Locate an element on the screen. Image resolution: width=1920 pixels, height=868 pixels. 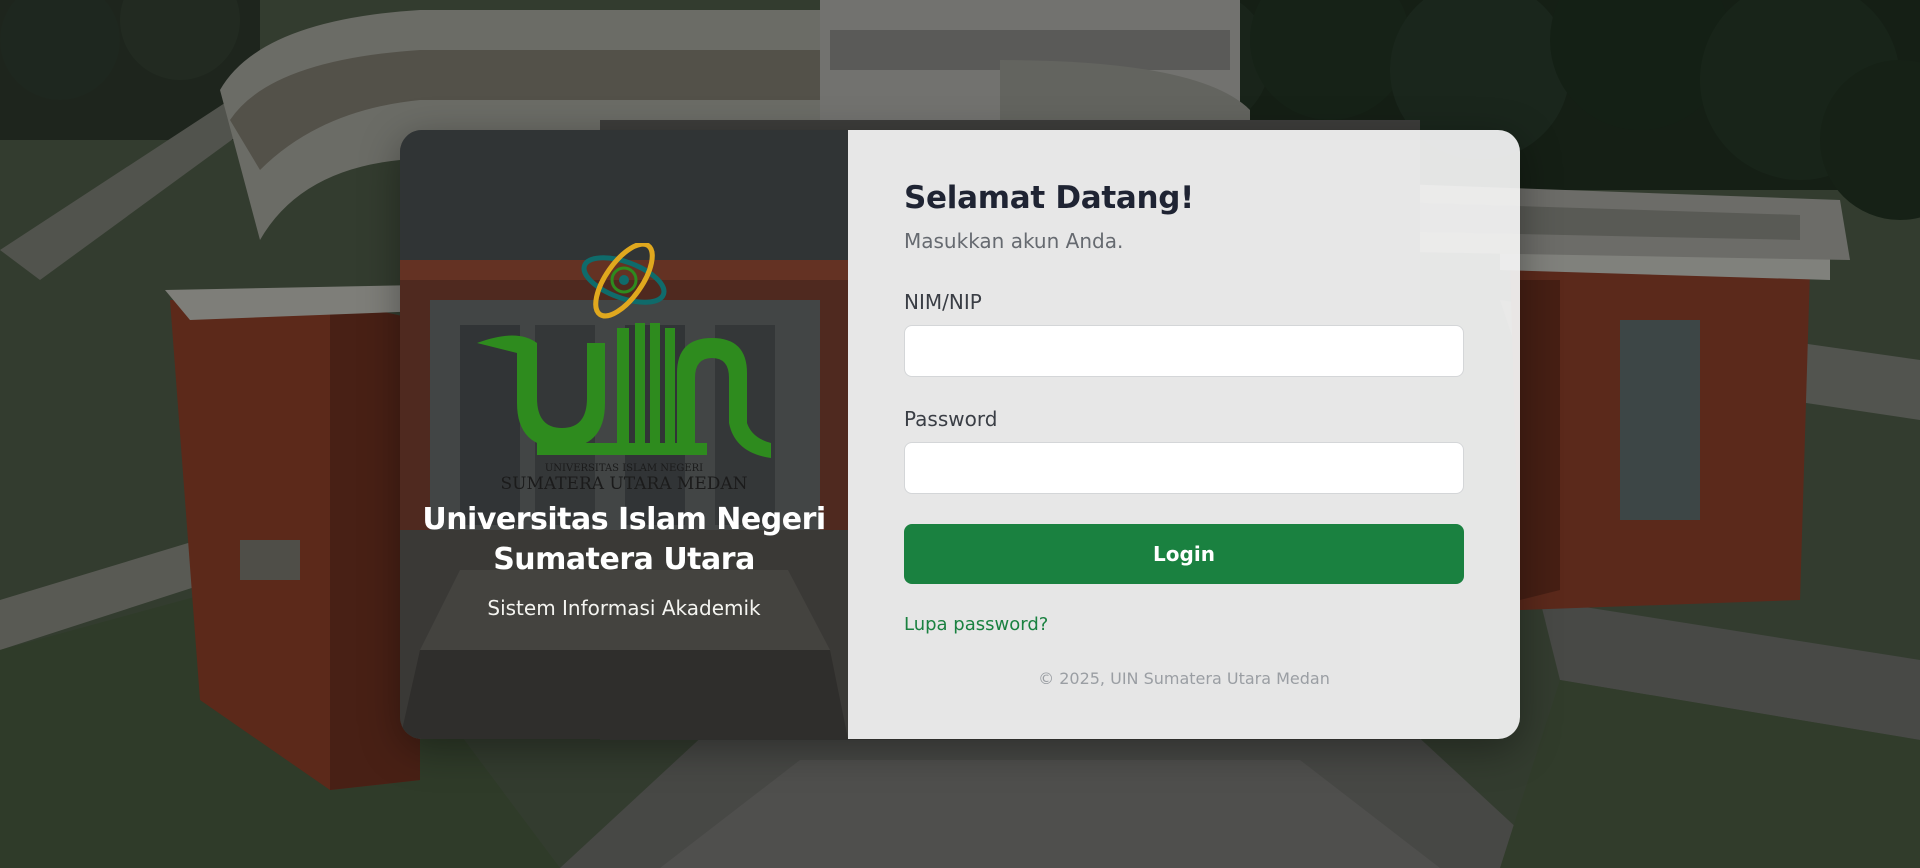
nim-label: NIM/NIP is located at coordinates (943, 302).